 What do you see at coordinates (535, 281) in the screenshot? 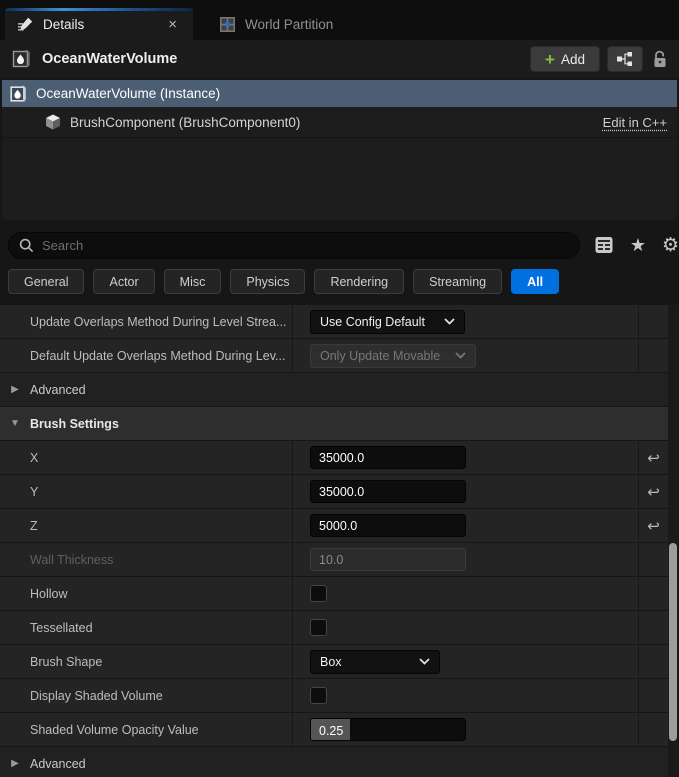
I see `filter-all: All` at bounding box center [535, 281].